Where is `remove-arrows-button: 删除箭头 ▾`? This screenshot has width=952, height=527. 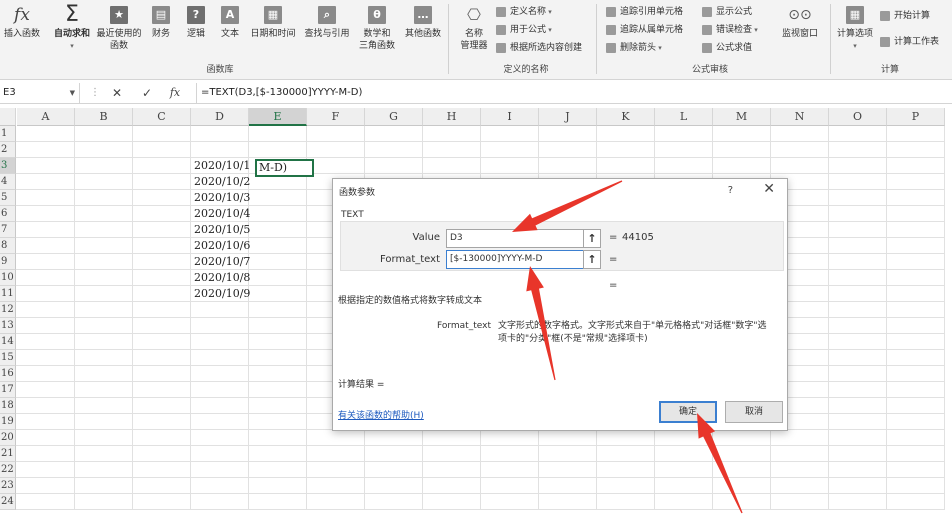 remove-arrows-button: 删除箭头 ▾ is located at coordinates (634, 48).